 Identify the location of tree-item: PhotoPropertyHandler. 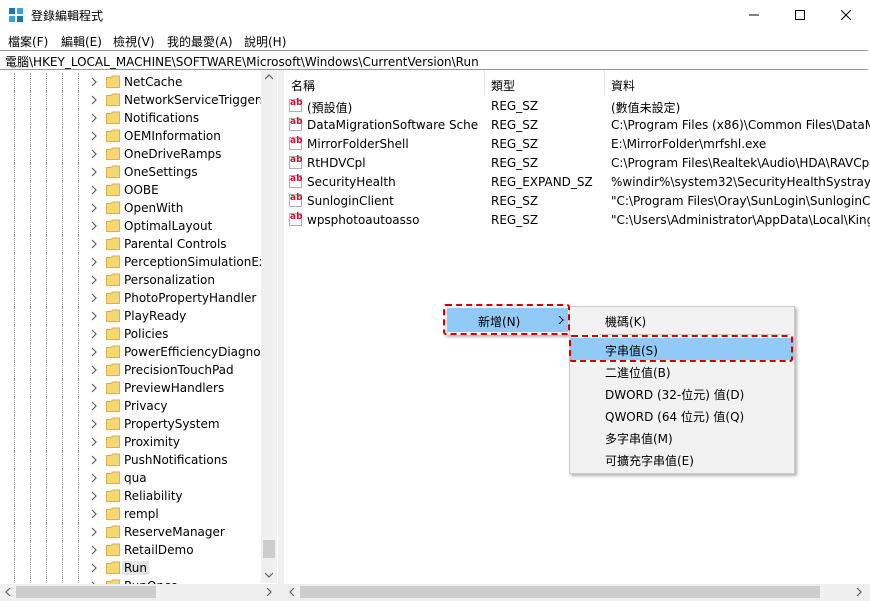
(131, 298).